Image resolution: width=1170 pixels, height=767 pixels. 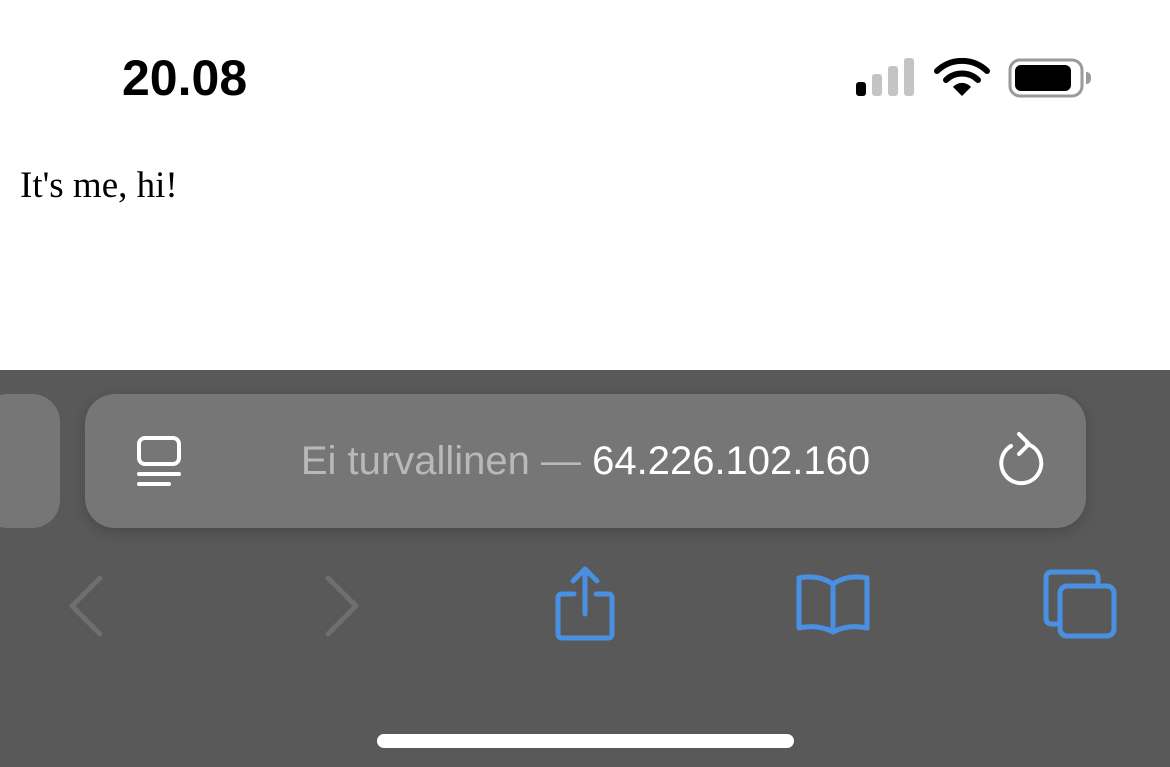 What do you see at coordinates (962, 77) in the screenshot?
I see `wifi-icon` at bounding box center [962, 77].